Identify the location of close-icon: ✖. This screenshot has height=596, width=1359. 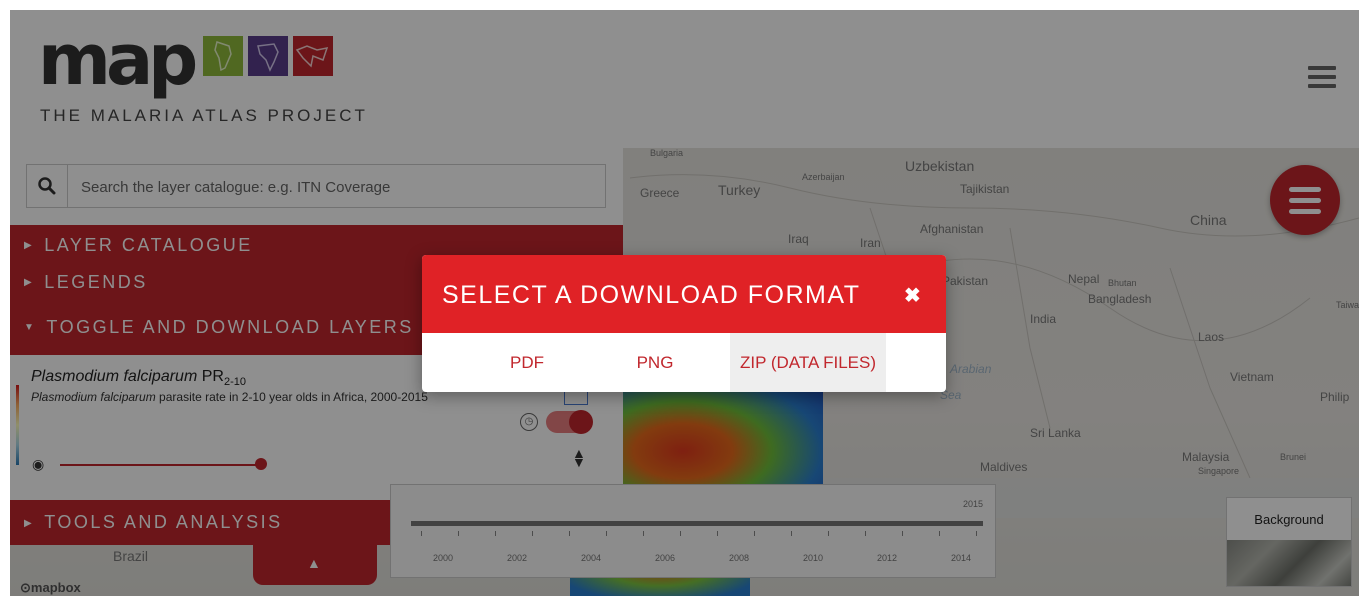
(912, 295).